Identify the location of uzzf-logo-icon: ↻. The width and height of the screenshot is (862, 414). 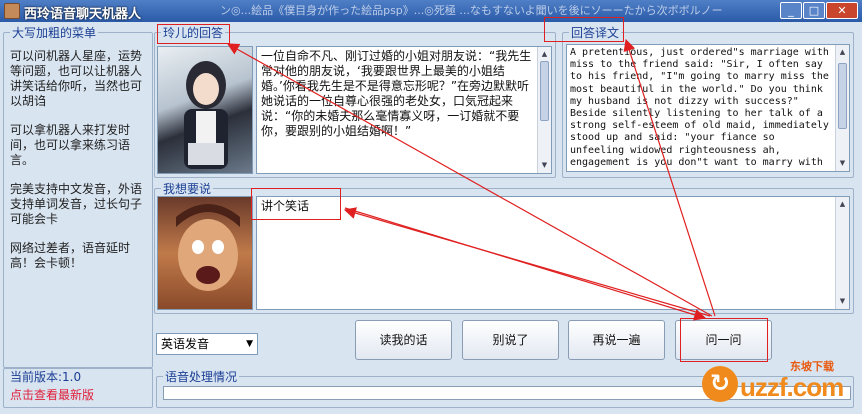
(720, 384).